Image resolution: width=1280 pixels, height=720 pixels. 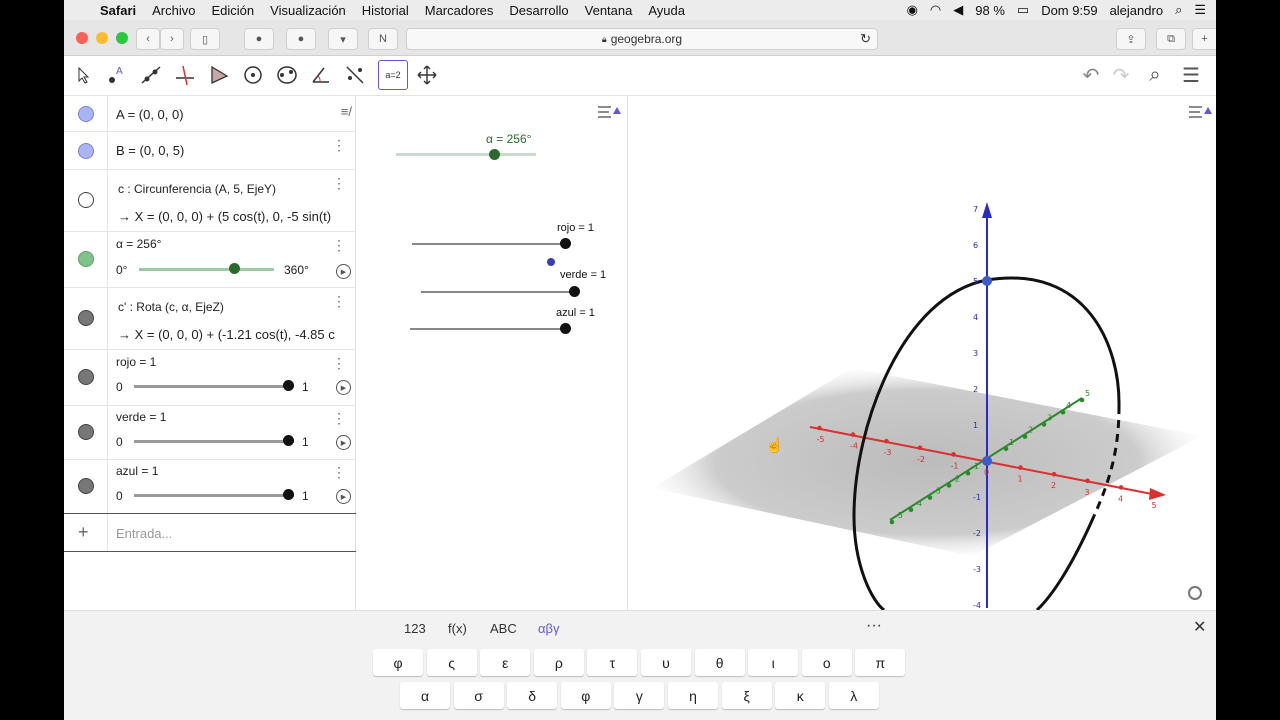 What do you see at coordinates (383, 39) in the screenshot?
I see `onenote-icon: N` at bounding box center [383, 39].